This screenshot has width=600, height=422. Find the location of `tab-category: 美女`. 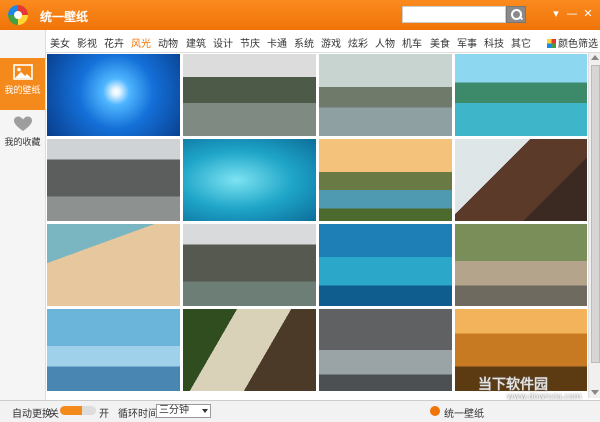

tab-category: 美女 is located at coordinates (60, 42).